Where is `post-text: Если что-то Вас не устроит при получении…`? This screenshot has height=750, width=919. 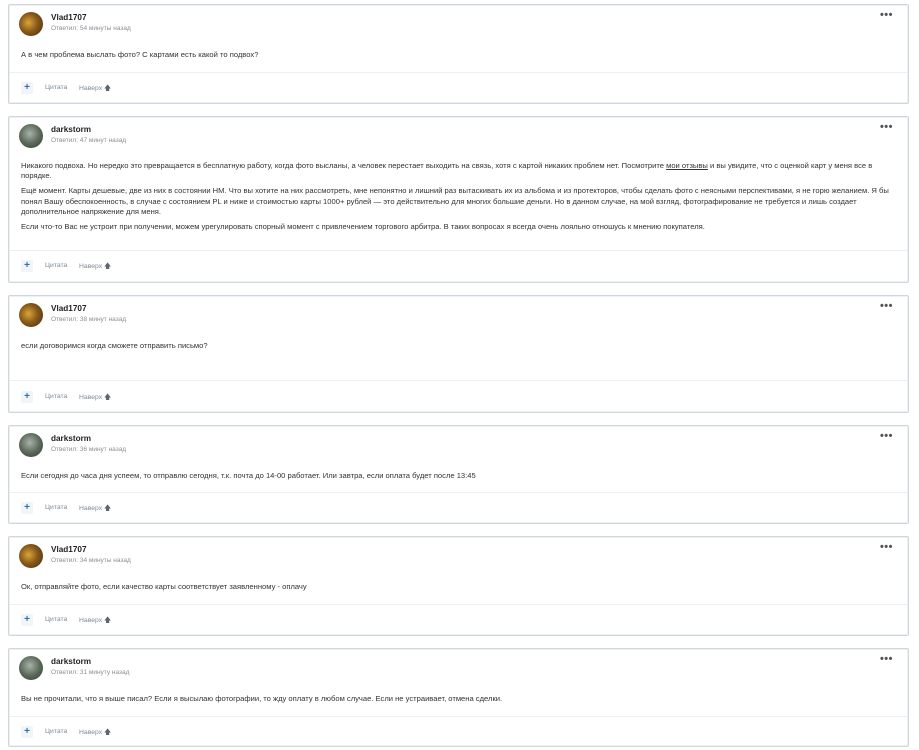
post-text: Если что-то Вас не устроит при получении… is located at coordinates (363, 227).